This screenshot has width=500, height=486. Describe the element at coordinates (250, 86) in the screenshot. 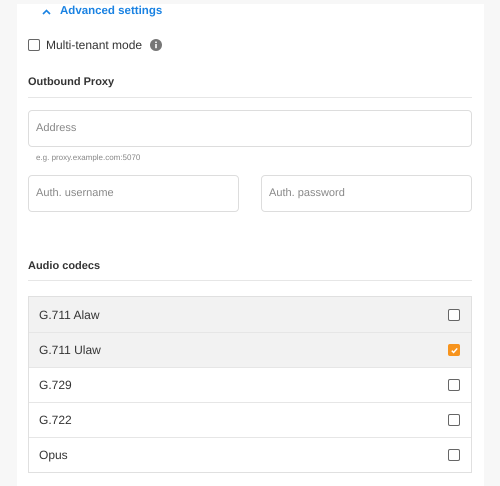

I see `section-heading: Outbound Proxy` at that location.